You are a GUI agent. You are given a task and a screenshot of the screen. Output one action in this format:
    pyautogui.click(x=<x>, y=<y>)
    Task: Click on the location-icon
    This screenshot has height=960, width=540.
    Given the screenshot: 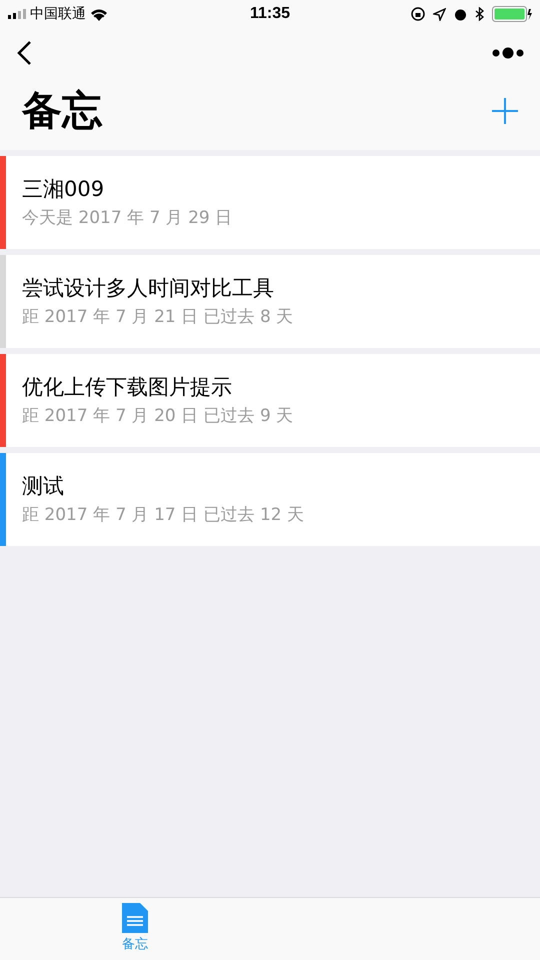 What is the action you would take?
    pyautogui.click(x=439, y=14)
    